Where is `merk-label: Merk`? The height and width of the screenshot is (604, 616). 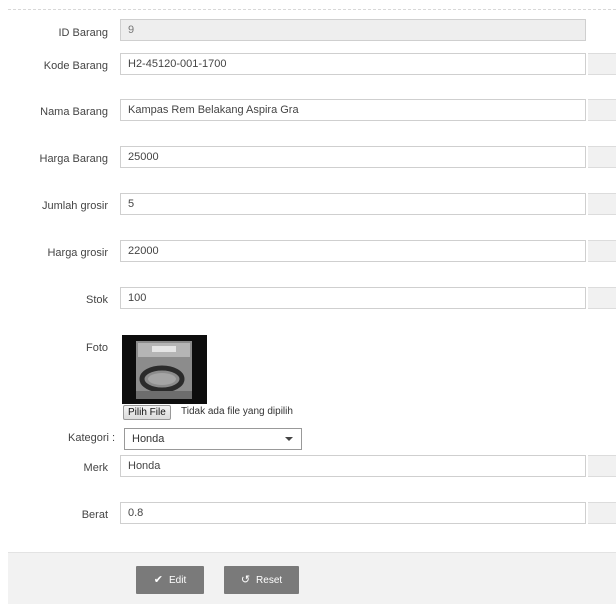 merk-label: Merk is located at coordinates (95, 468).